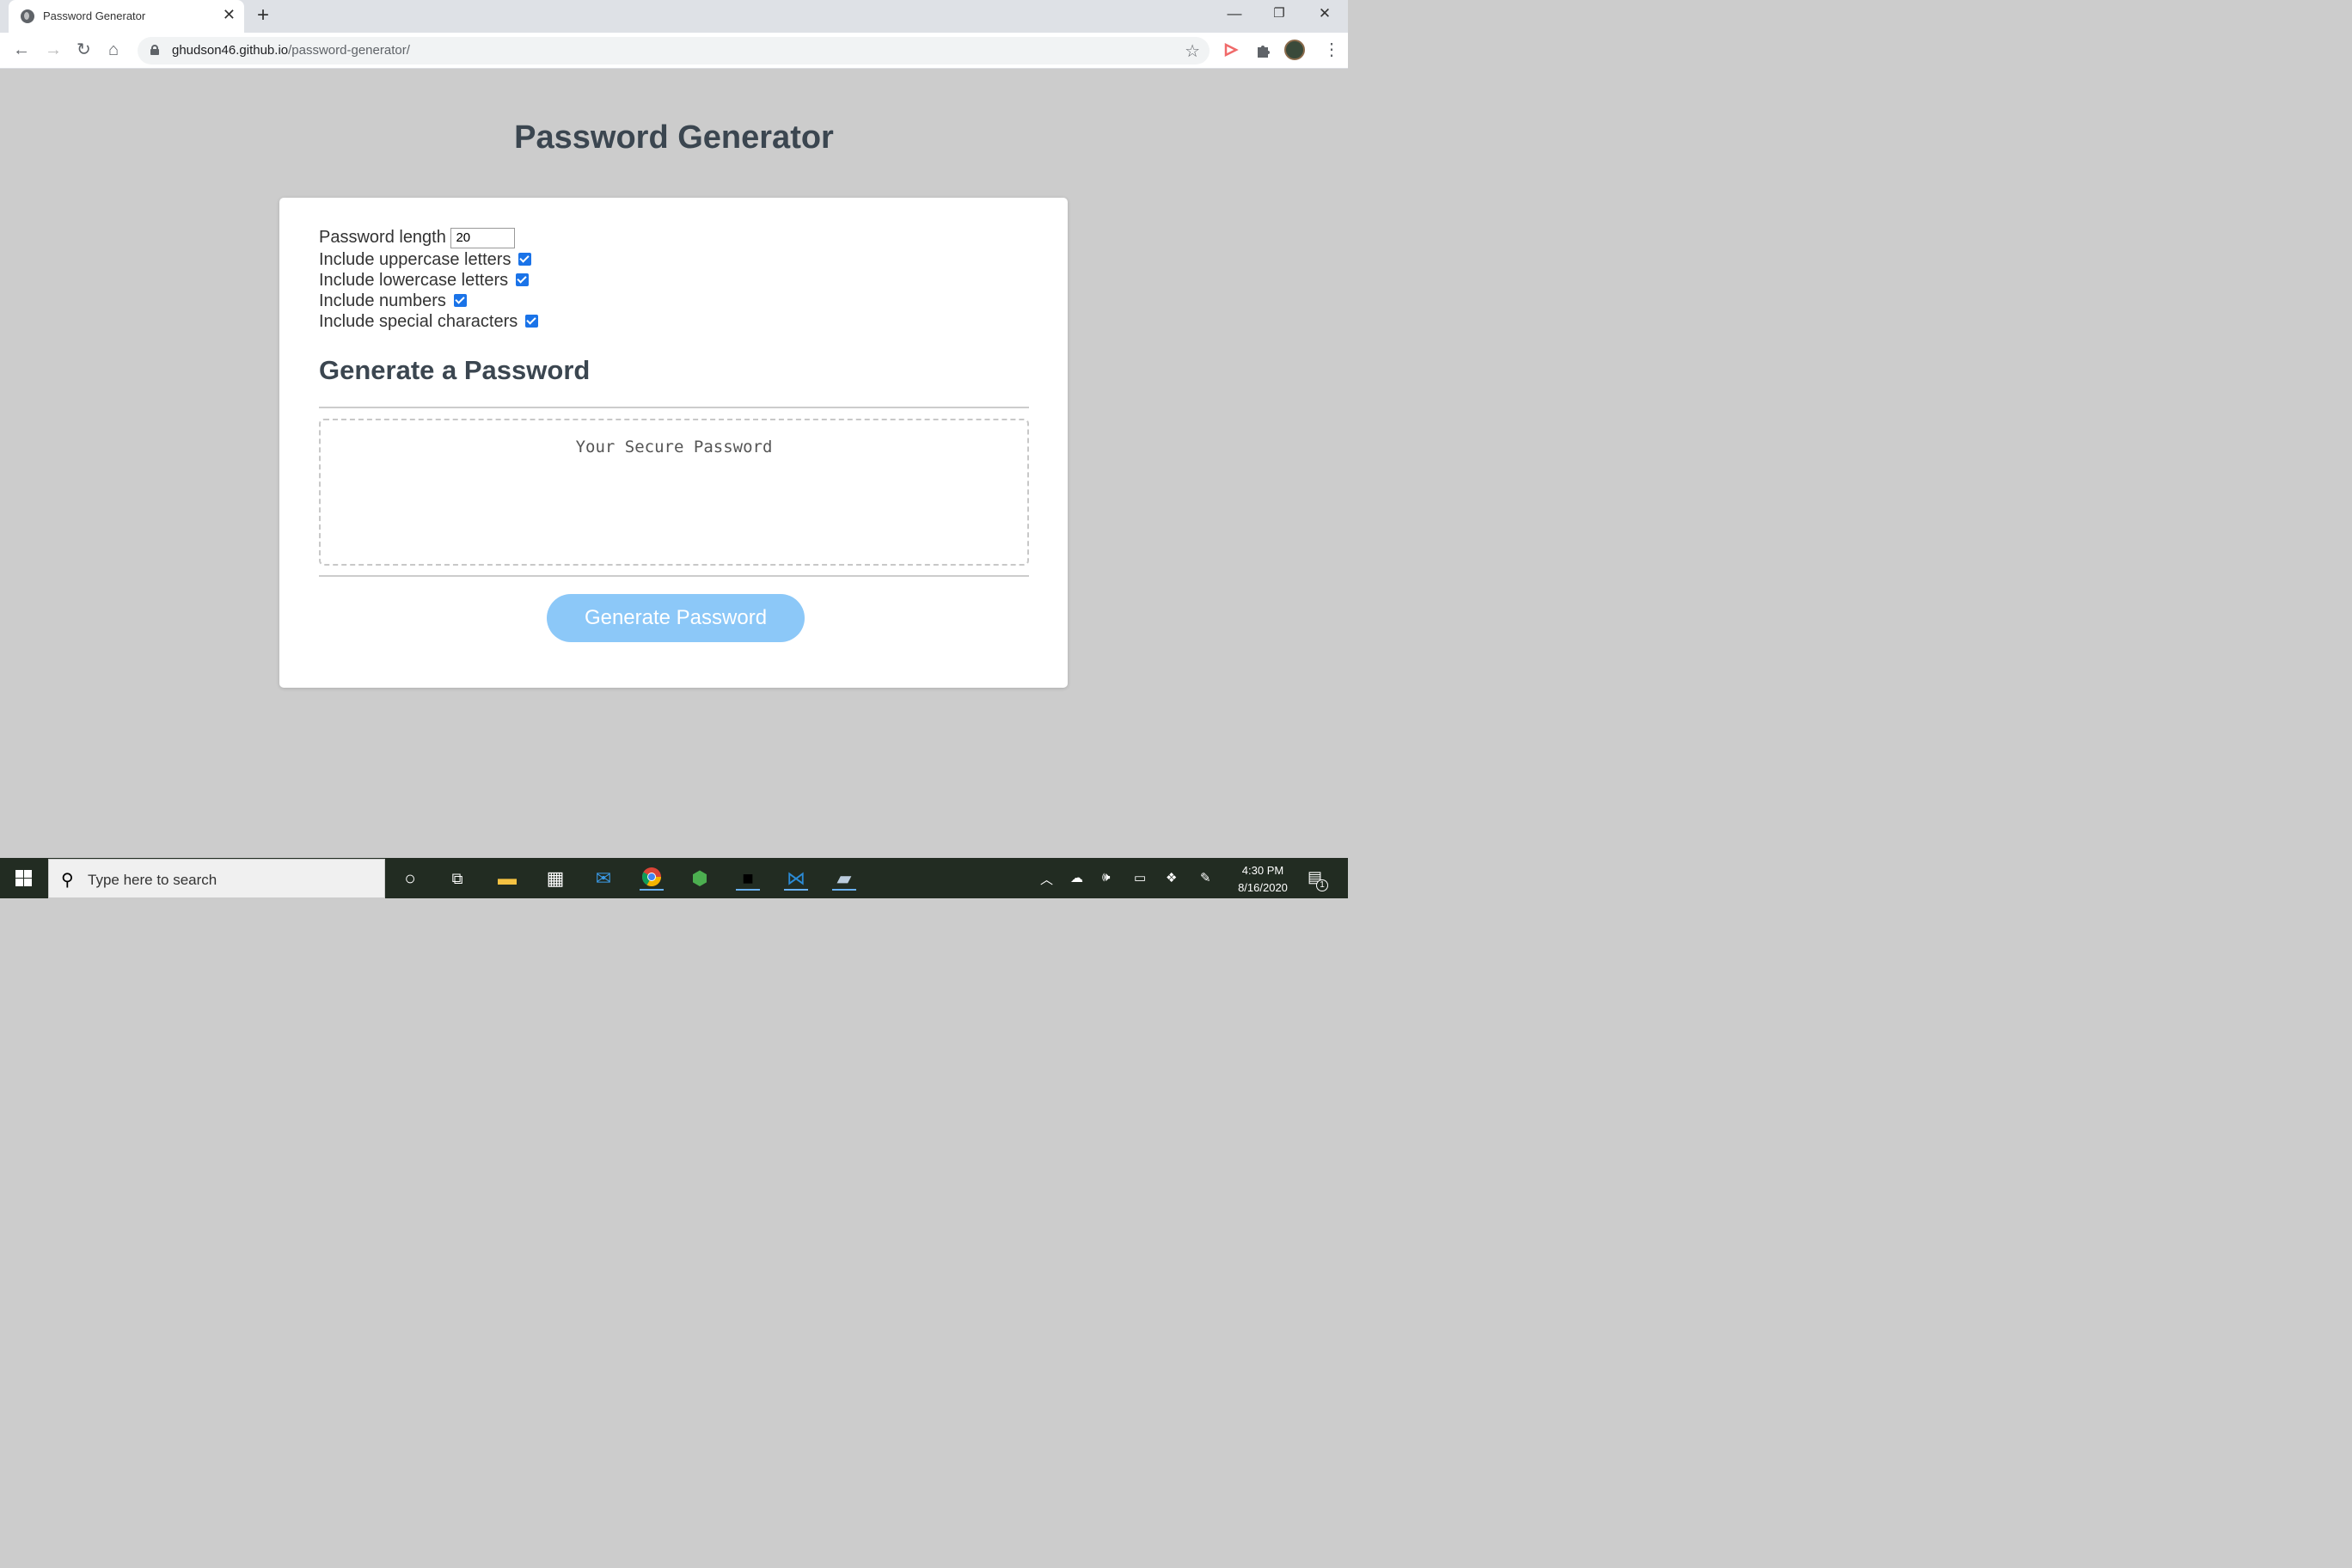 This screenshot has width=2352, height=1568. I want to click on special-option: Include special characters, so click(429, 321).